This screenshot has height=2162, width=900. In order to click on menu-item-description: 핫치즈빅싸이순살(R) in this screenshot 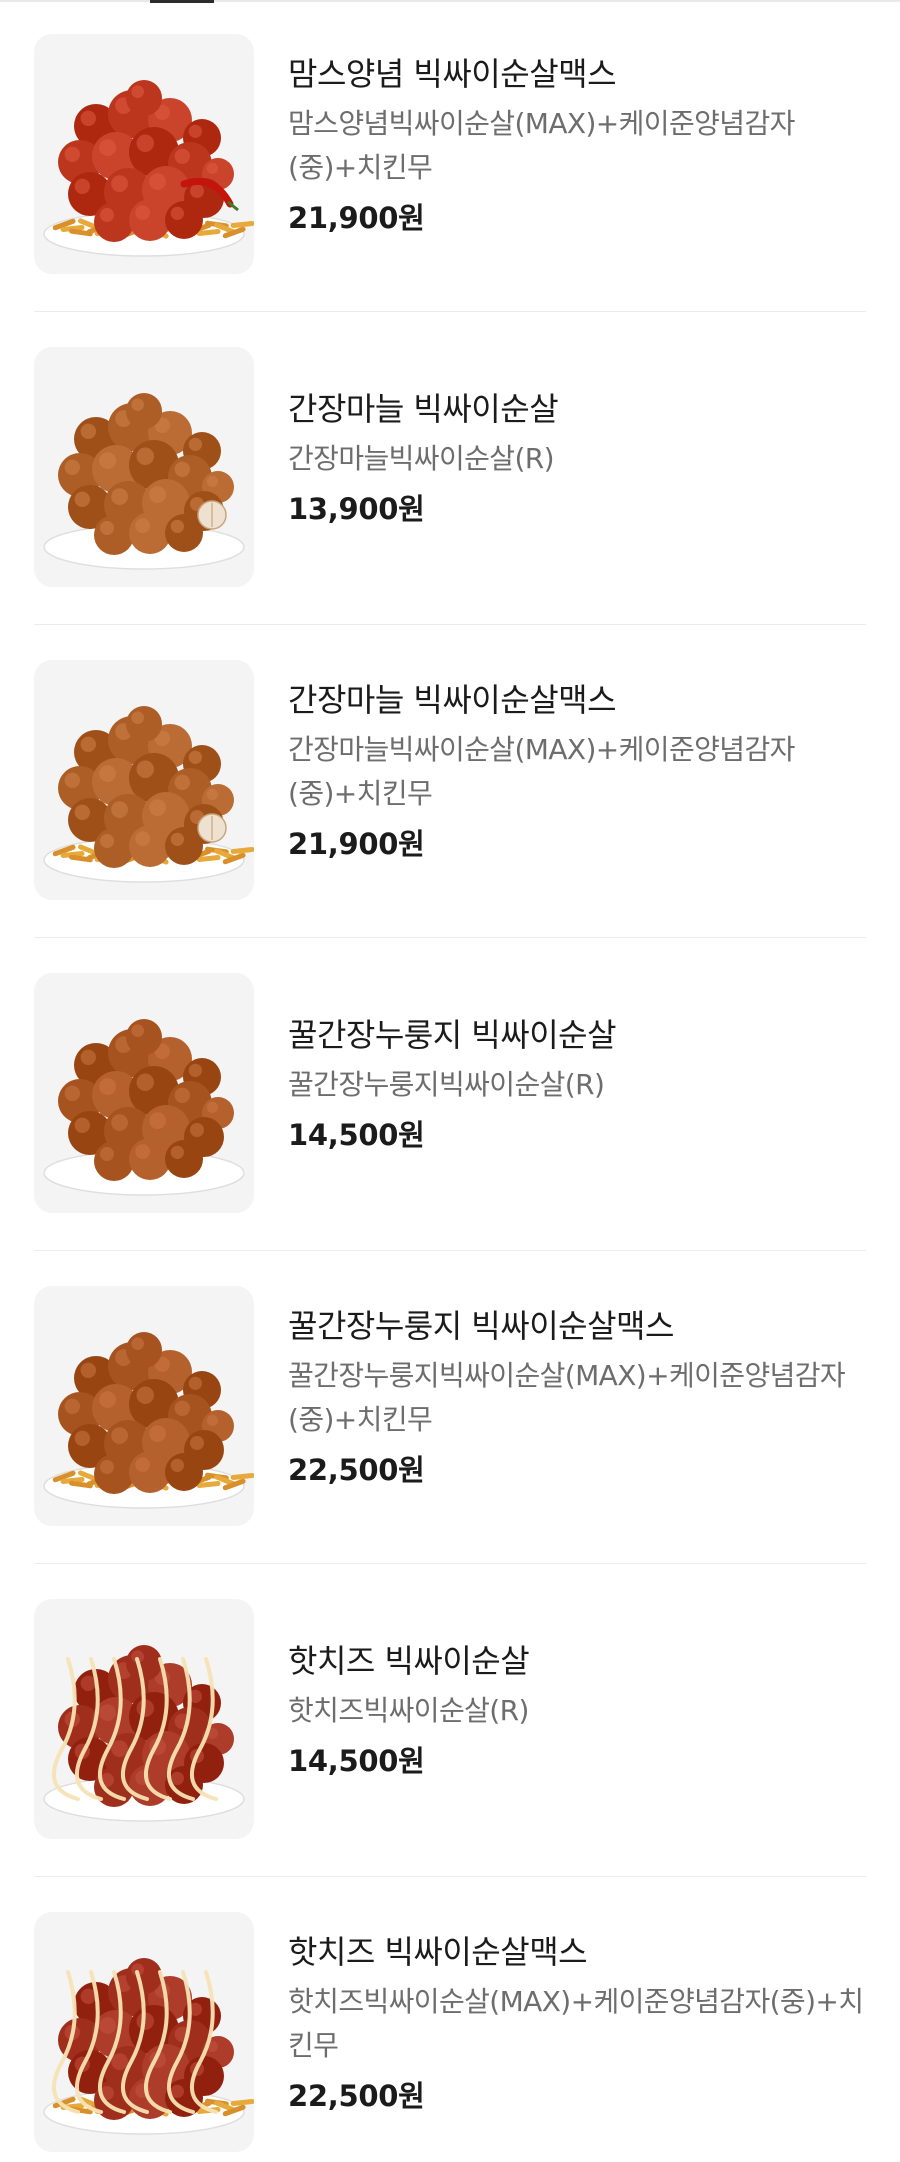, I will do `click(408, 1710)`.